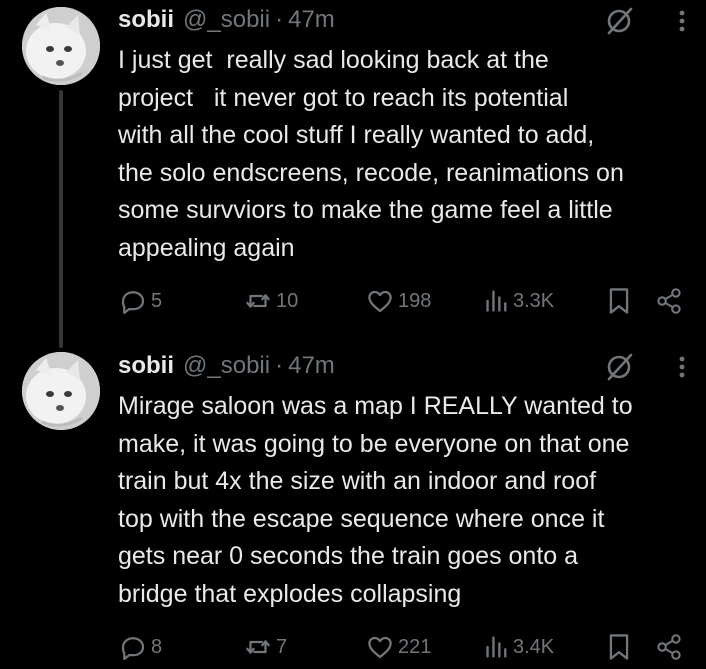  I want to click on reply-button: 5, so click(140, 301).